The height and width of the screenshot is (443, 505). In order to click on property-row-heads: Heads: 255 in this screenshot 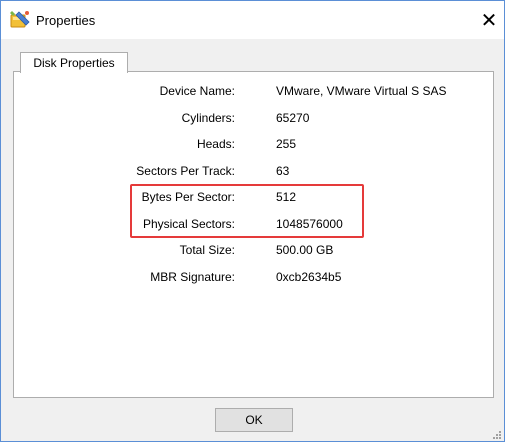, I will do `click(253, 145)`.